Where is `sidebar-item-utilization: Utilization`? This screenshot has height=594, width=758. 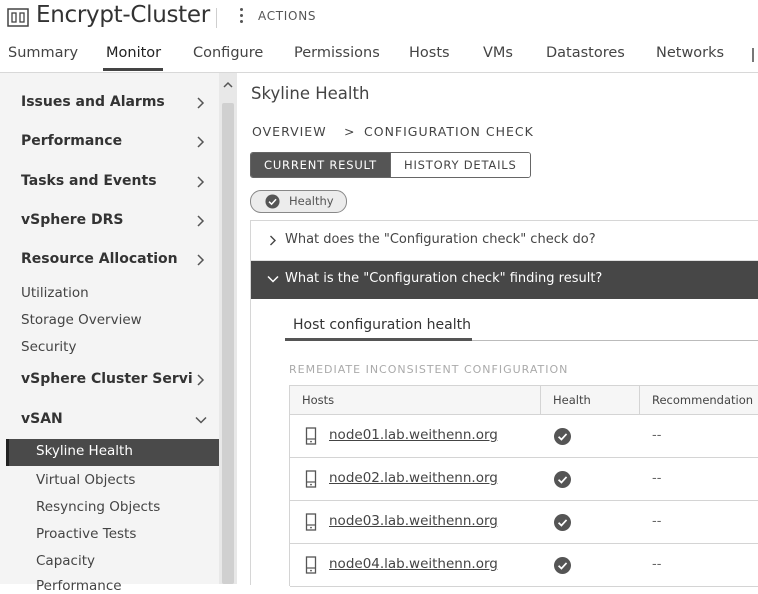 sidebar-item-utilization: Utilization is located at coordinates (55, 293).